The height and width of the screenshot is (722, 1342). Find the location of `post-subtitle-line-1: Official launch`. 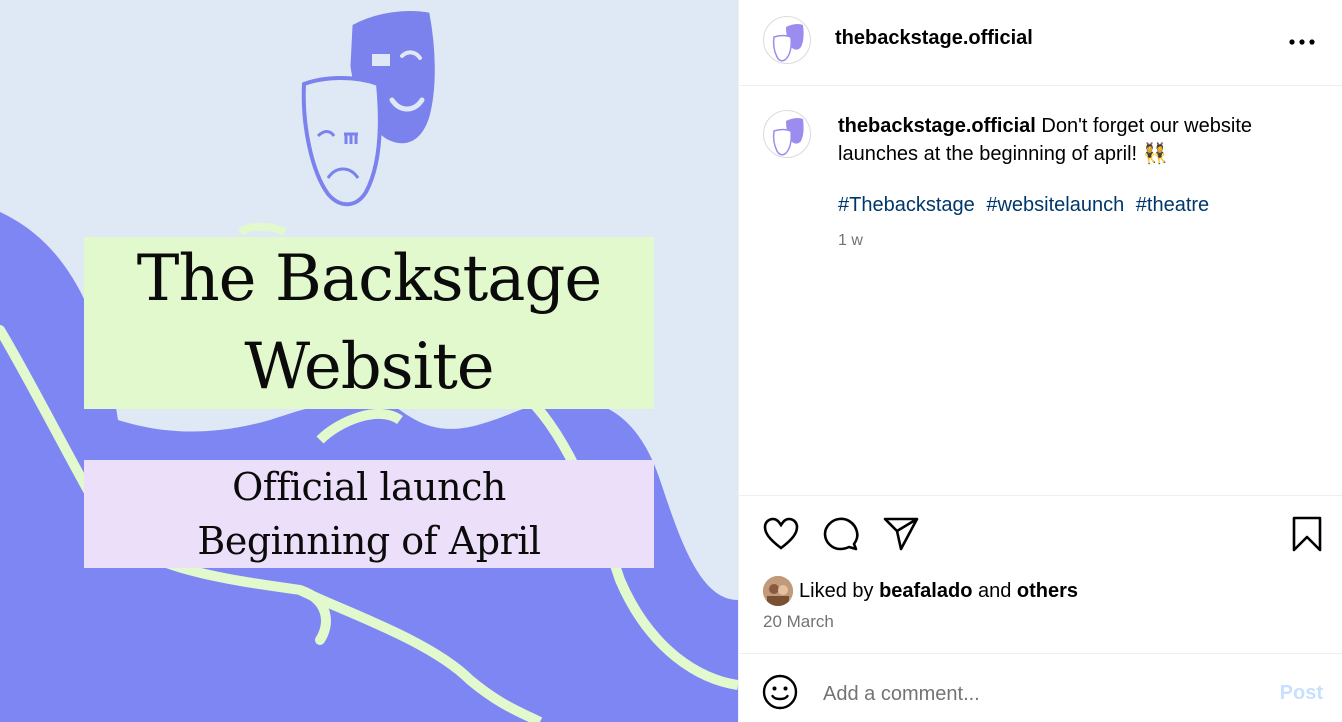

post-subtitle-line-1: Official launch is located at coordinates (369, 487).